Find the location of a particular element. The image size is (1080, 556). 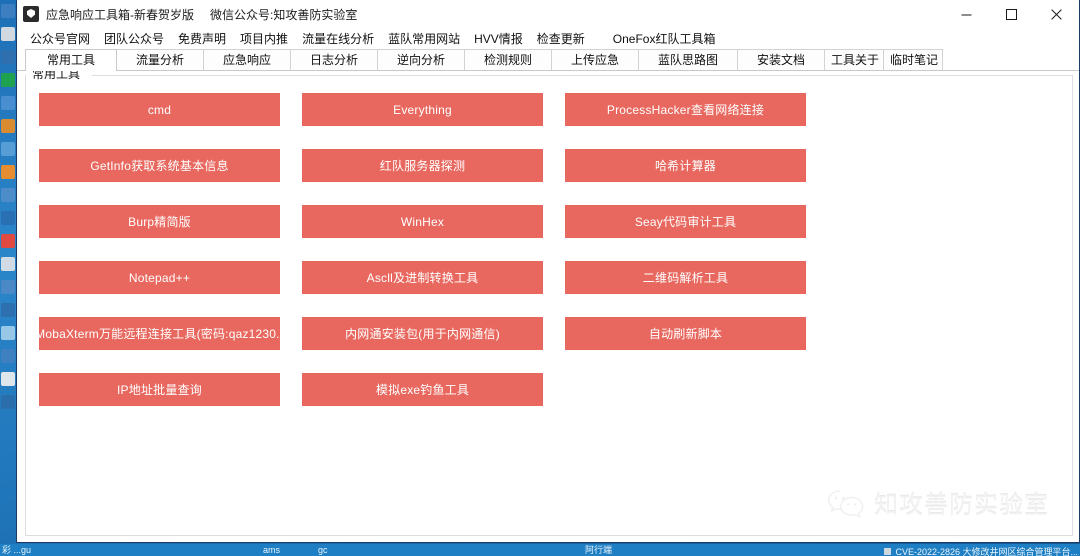

tool-button-12: MobaXterm万能远程连接工具(密码:qaz1230.) is located at coordinates (159, 333).